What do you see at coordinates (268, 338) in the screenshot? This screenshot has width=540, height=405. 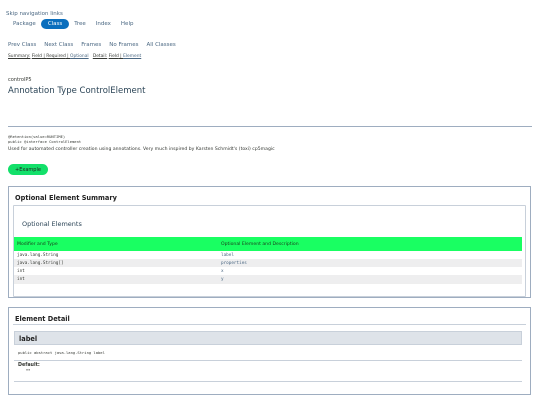 I see `element-detail-header: label` at bounding box center [268, 338].